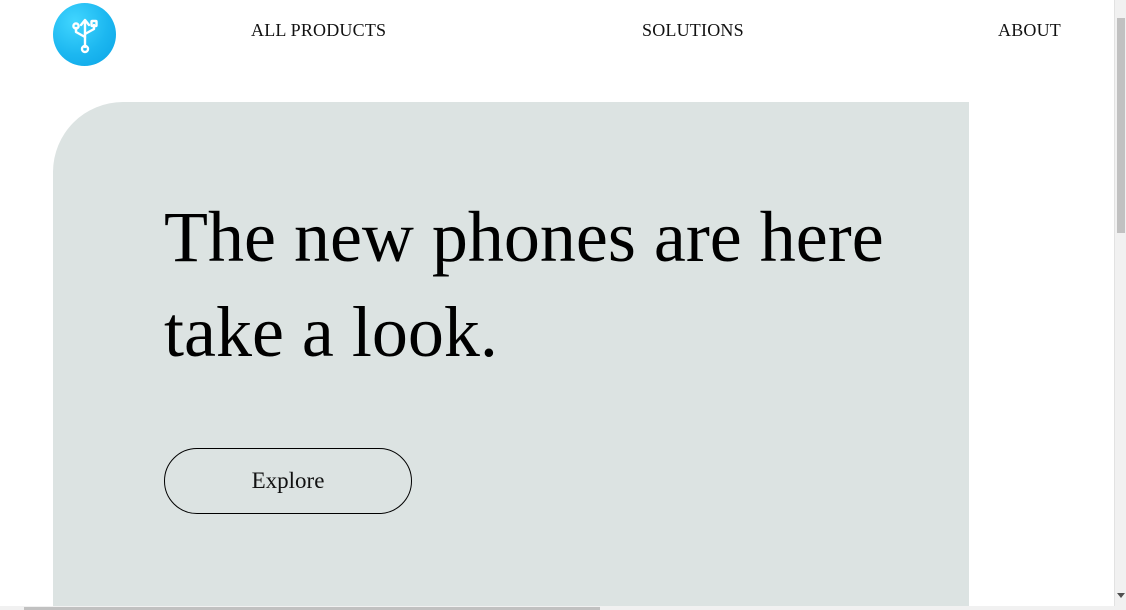 This screenshot has width=1126, height=610. What do you see at coordinates (1120, 305) in the screenshot?
I see `vertical-scrollbar` at bounding box center [1120, 305].